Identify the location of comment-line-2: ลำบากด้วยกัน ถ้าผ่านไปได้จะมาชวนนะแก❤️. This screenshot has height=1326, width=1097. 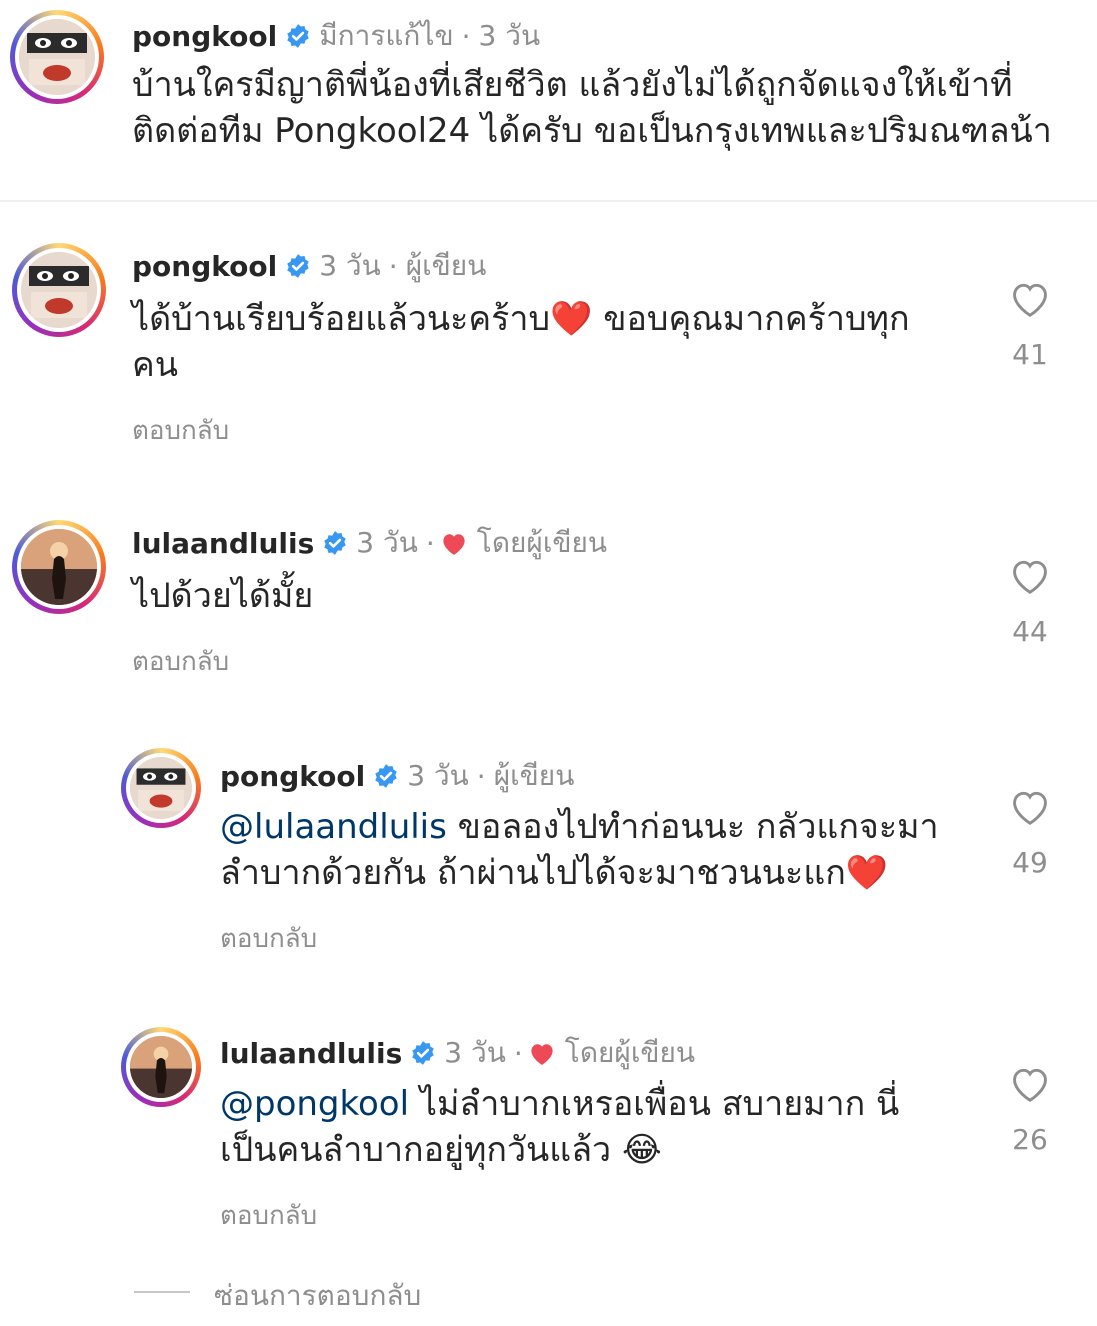
(554, 873).